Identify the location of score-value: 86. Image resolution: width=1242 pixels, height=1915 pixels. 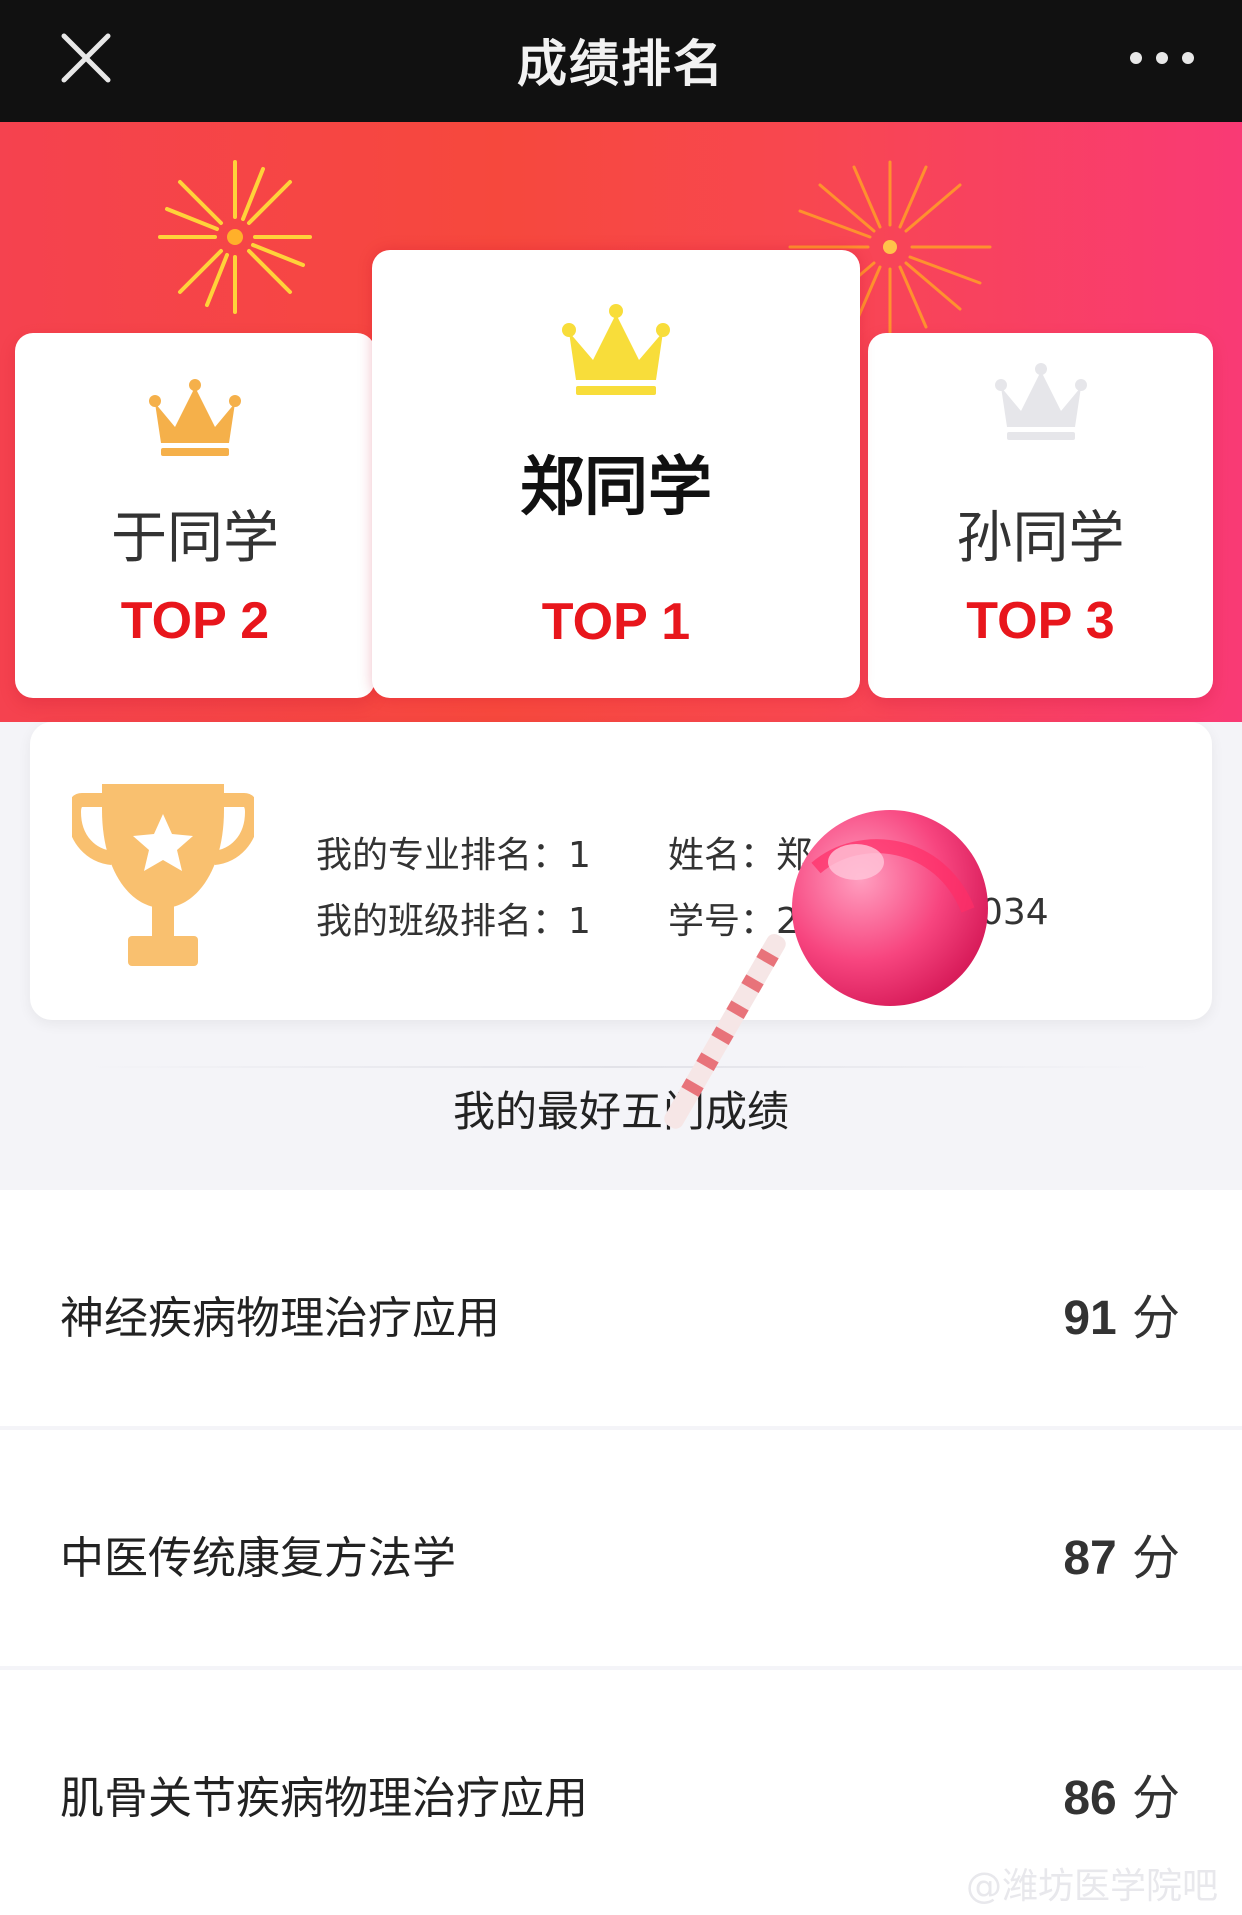
(1090, 1798).